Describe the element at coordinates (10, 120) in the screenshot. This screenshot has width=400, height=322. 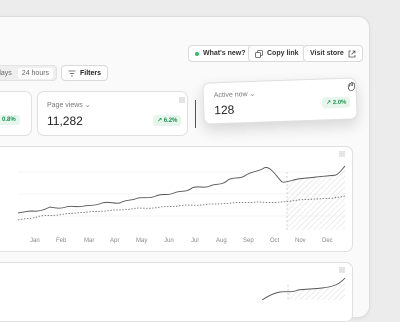
I see `partial-change-badge: 0.8%` at that location.